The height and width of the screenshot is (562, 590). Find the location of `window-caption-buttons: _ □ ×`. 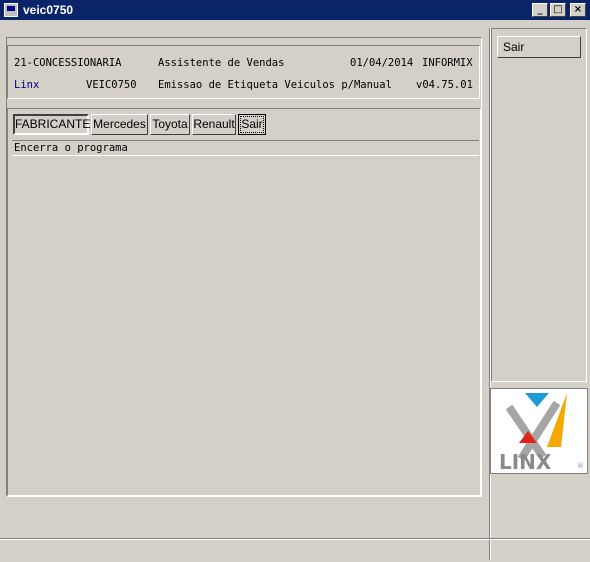

window-caption-buttons: _ □ × is located at coordinates (559, 10).